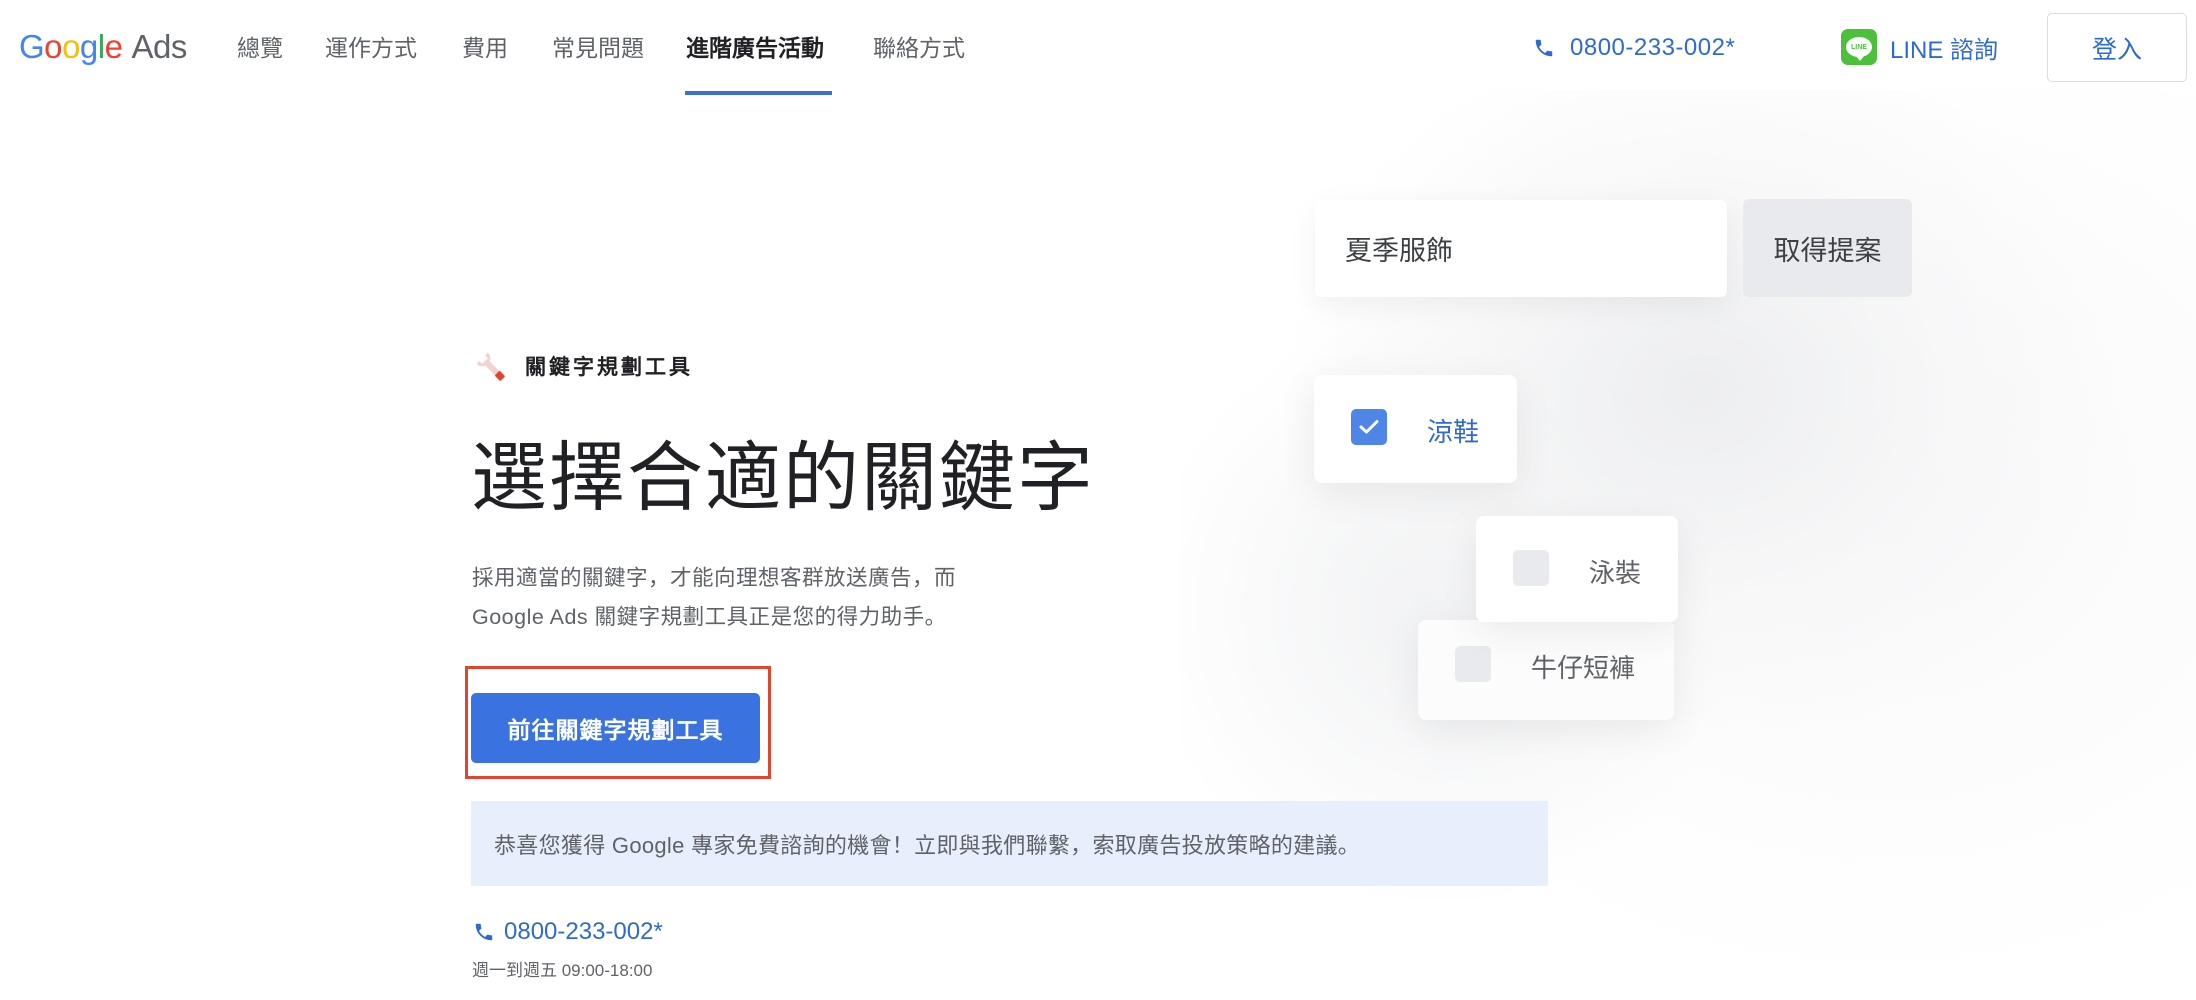 The image size is (2196, 1000). I want to click on go-to-keyword-planner-button: 前往關鍵字規劃工具, so click(615, 728).